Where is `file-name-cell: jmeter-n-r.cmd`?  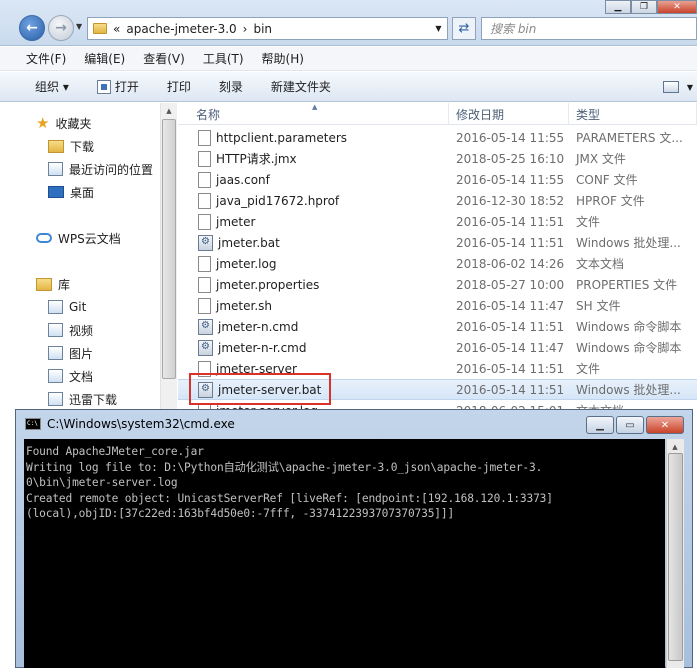
file-name-cell: jmeter-n-r.cmd is located at coordinates (313, 347).